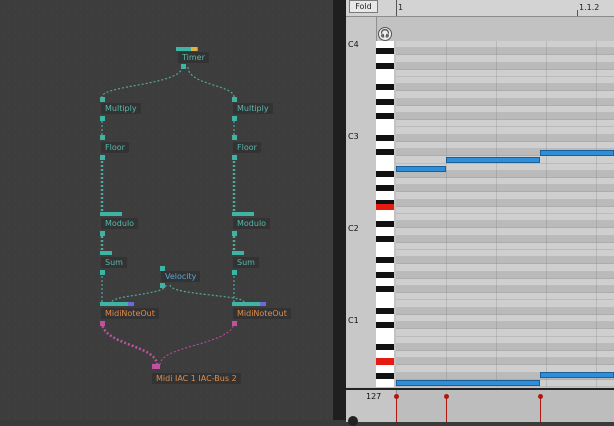 This screenshot has width=614, height=426. I want to click on node-velocity: Velocity, so click(181, 276).